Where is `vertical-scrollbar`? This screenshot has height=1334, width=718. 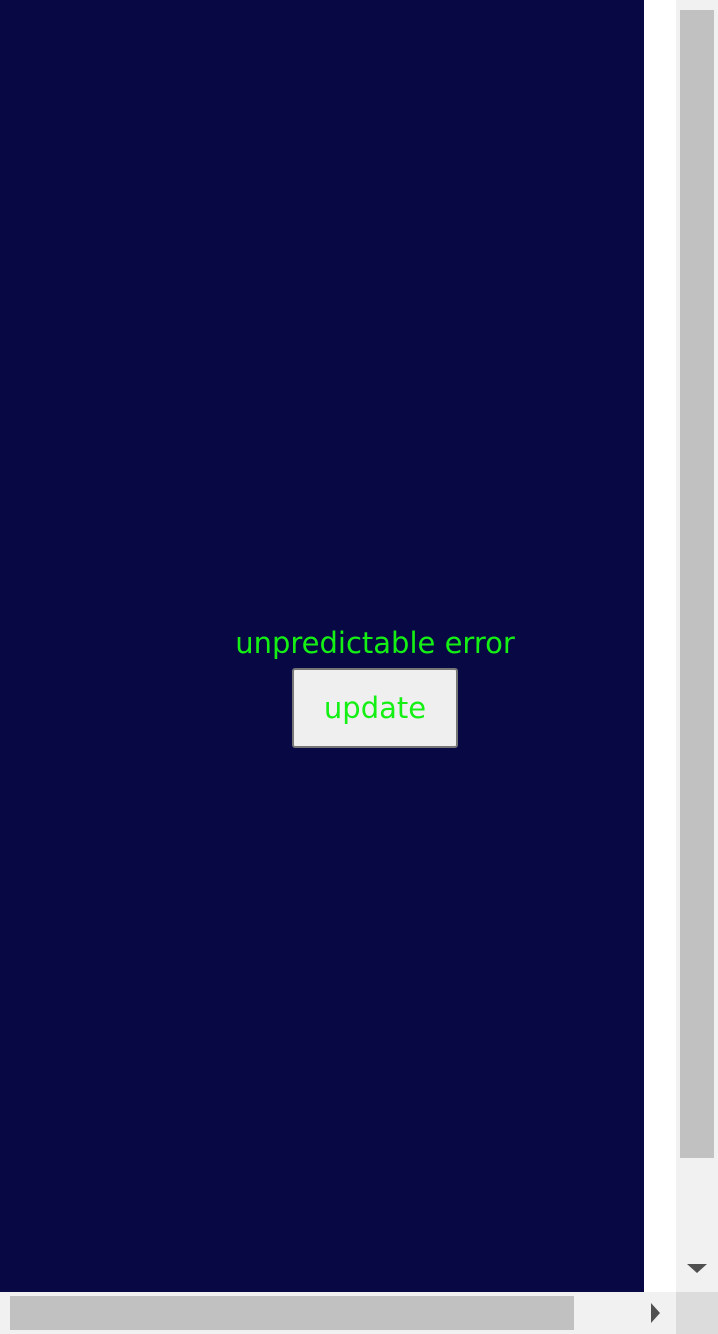
vertical-scrollbar is located at coordinates (697, 646).